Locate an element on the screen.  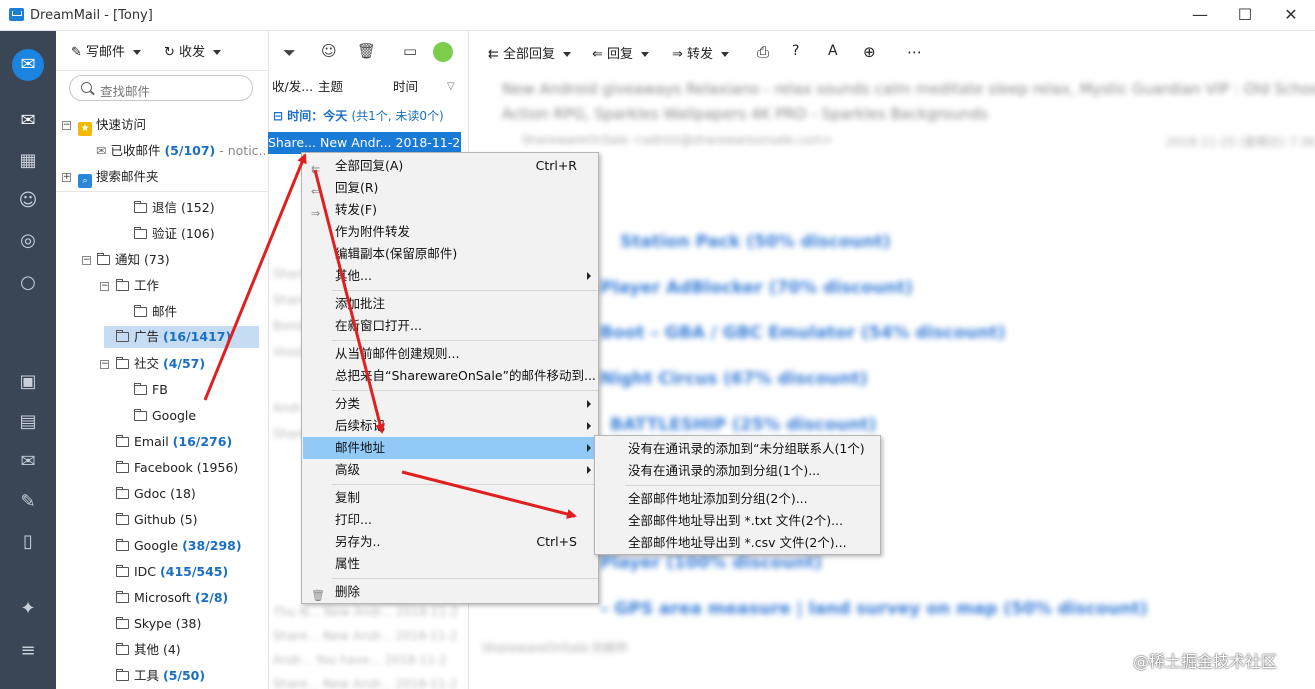
arrow-mail-to-menu is located at coordinates (349, 301).